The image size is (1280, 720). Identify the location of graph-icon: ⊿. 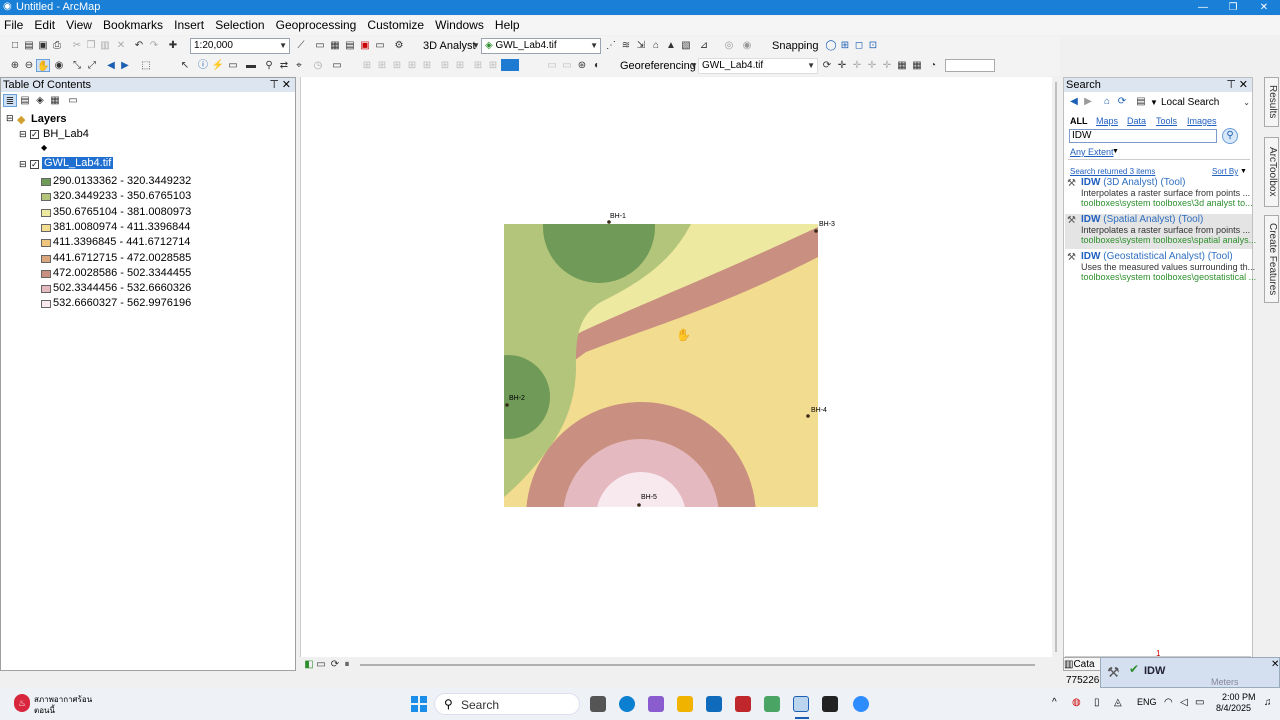
(704, 45).